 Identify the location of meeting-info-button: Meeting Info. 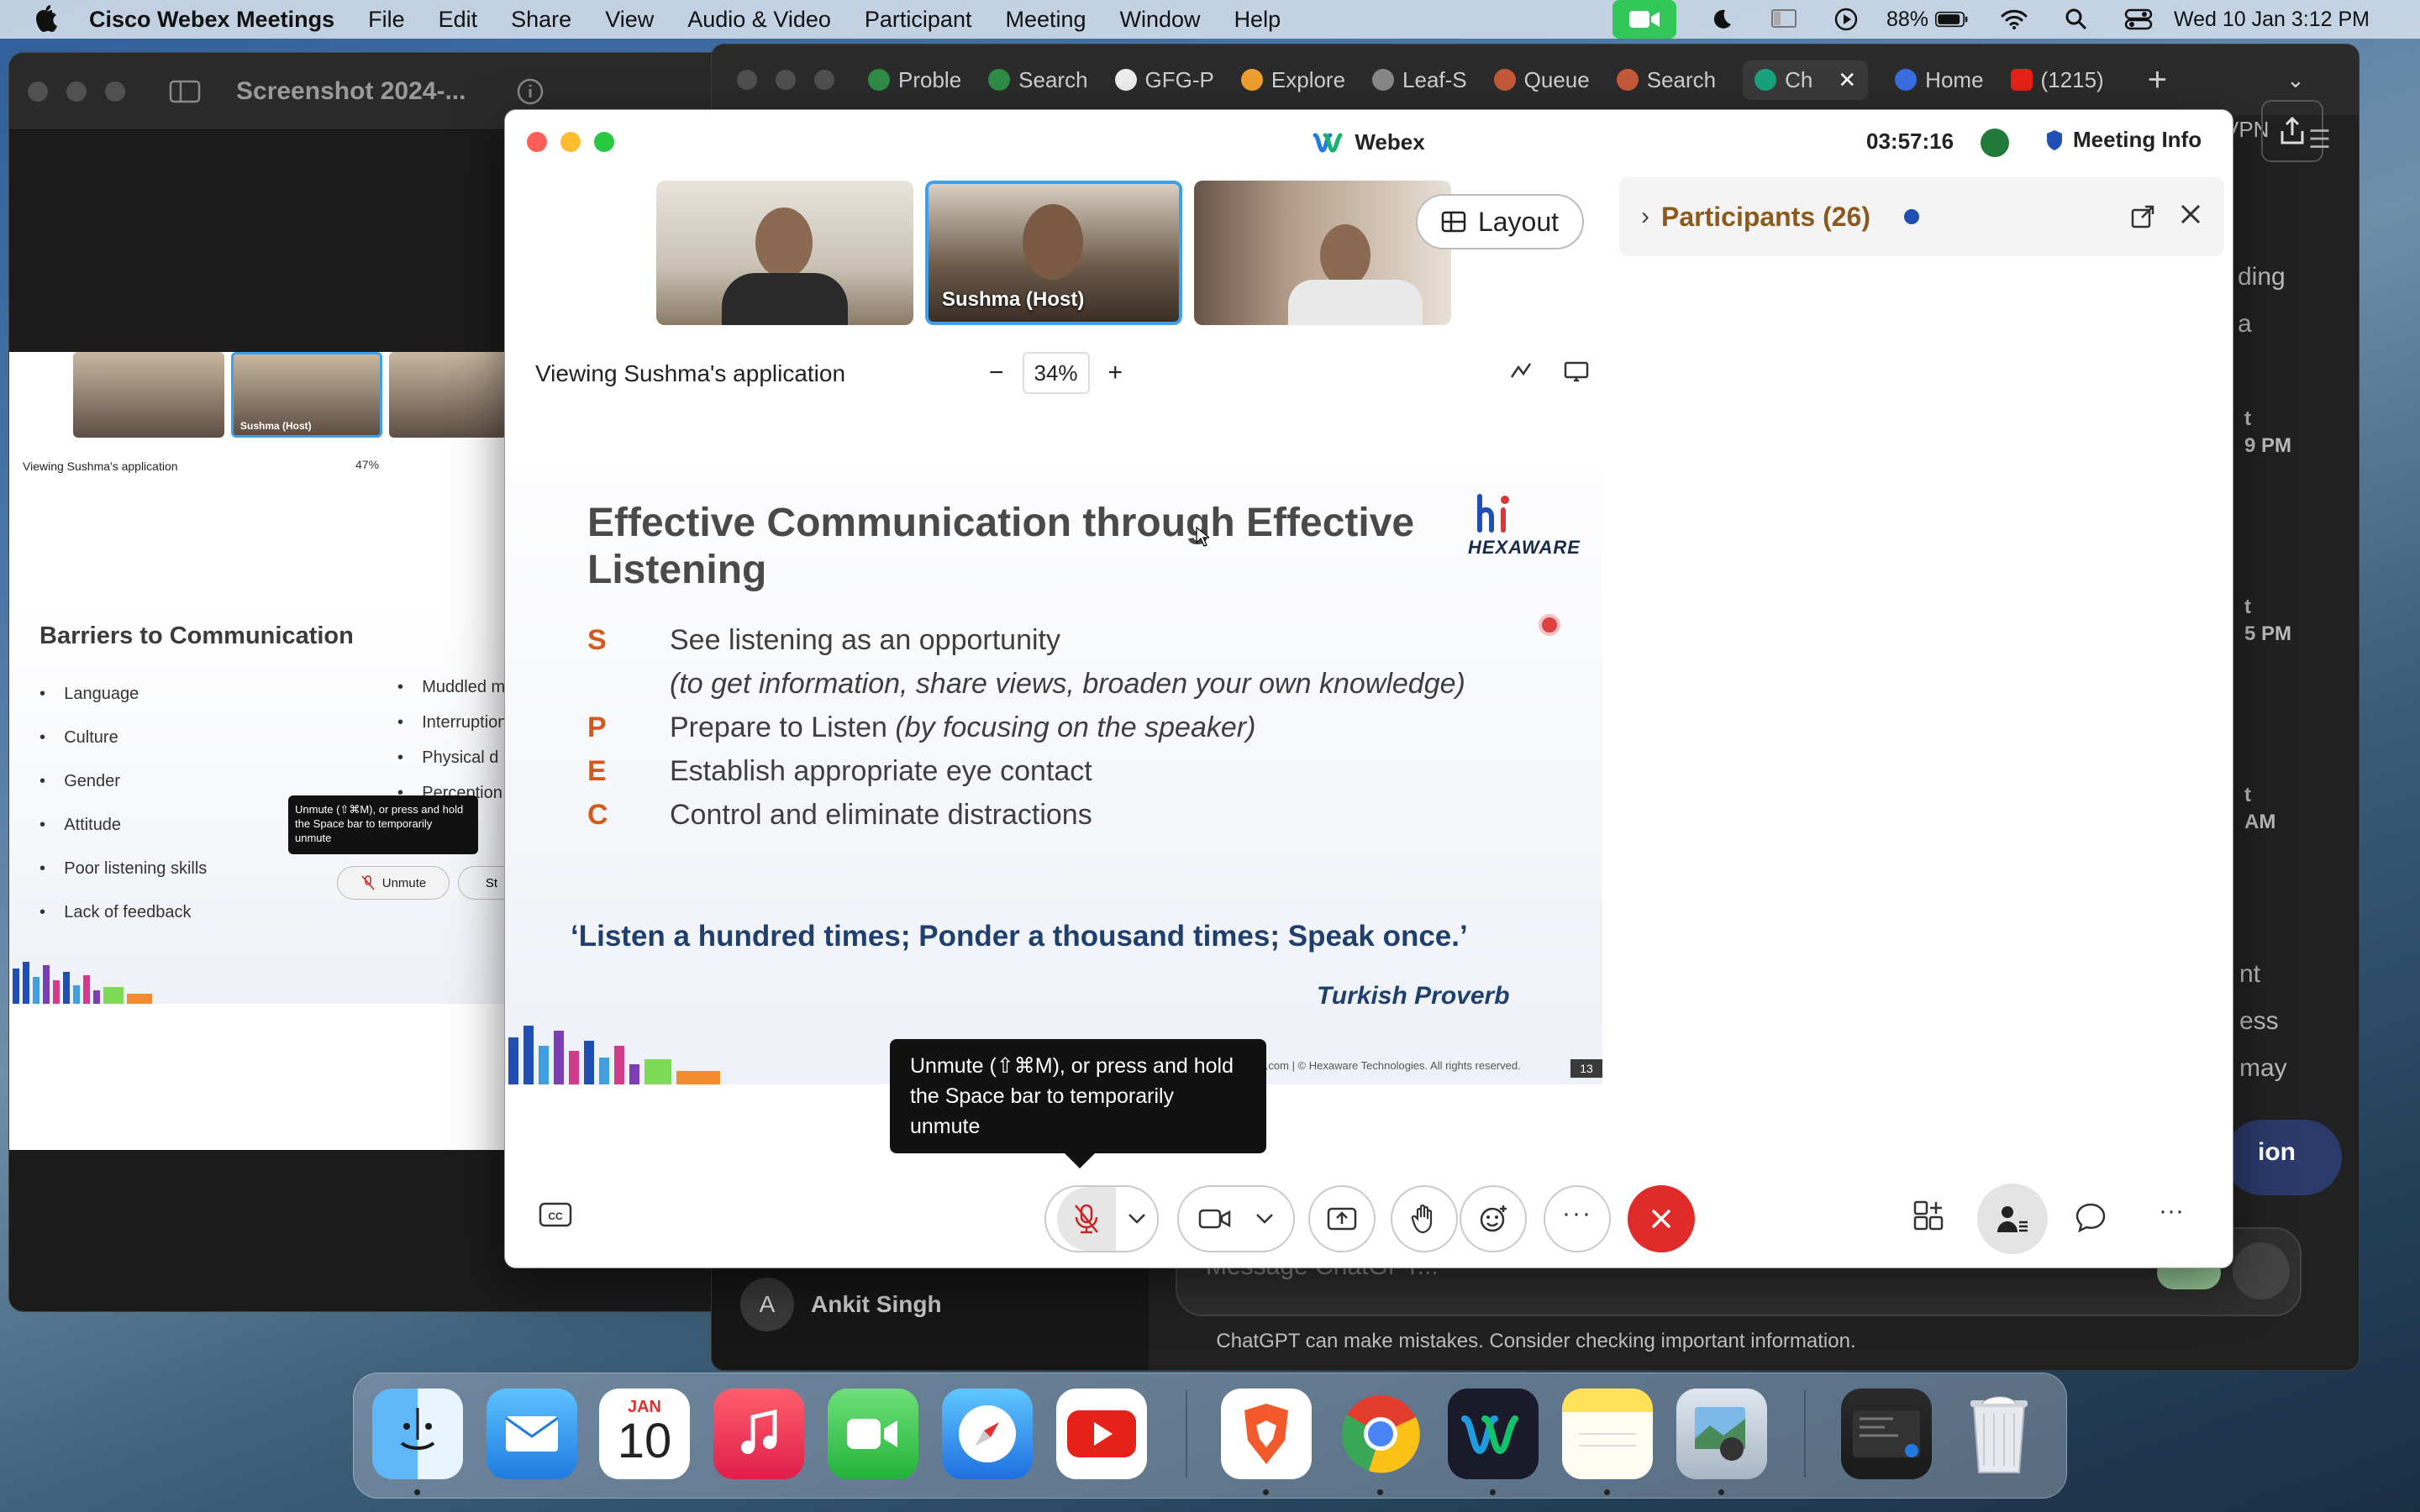
(2123, 140).